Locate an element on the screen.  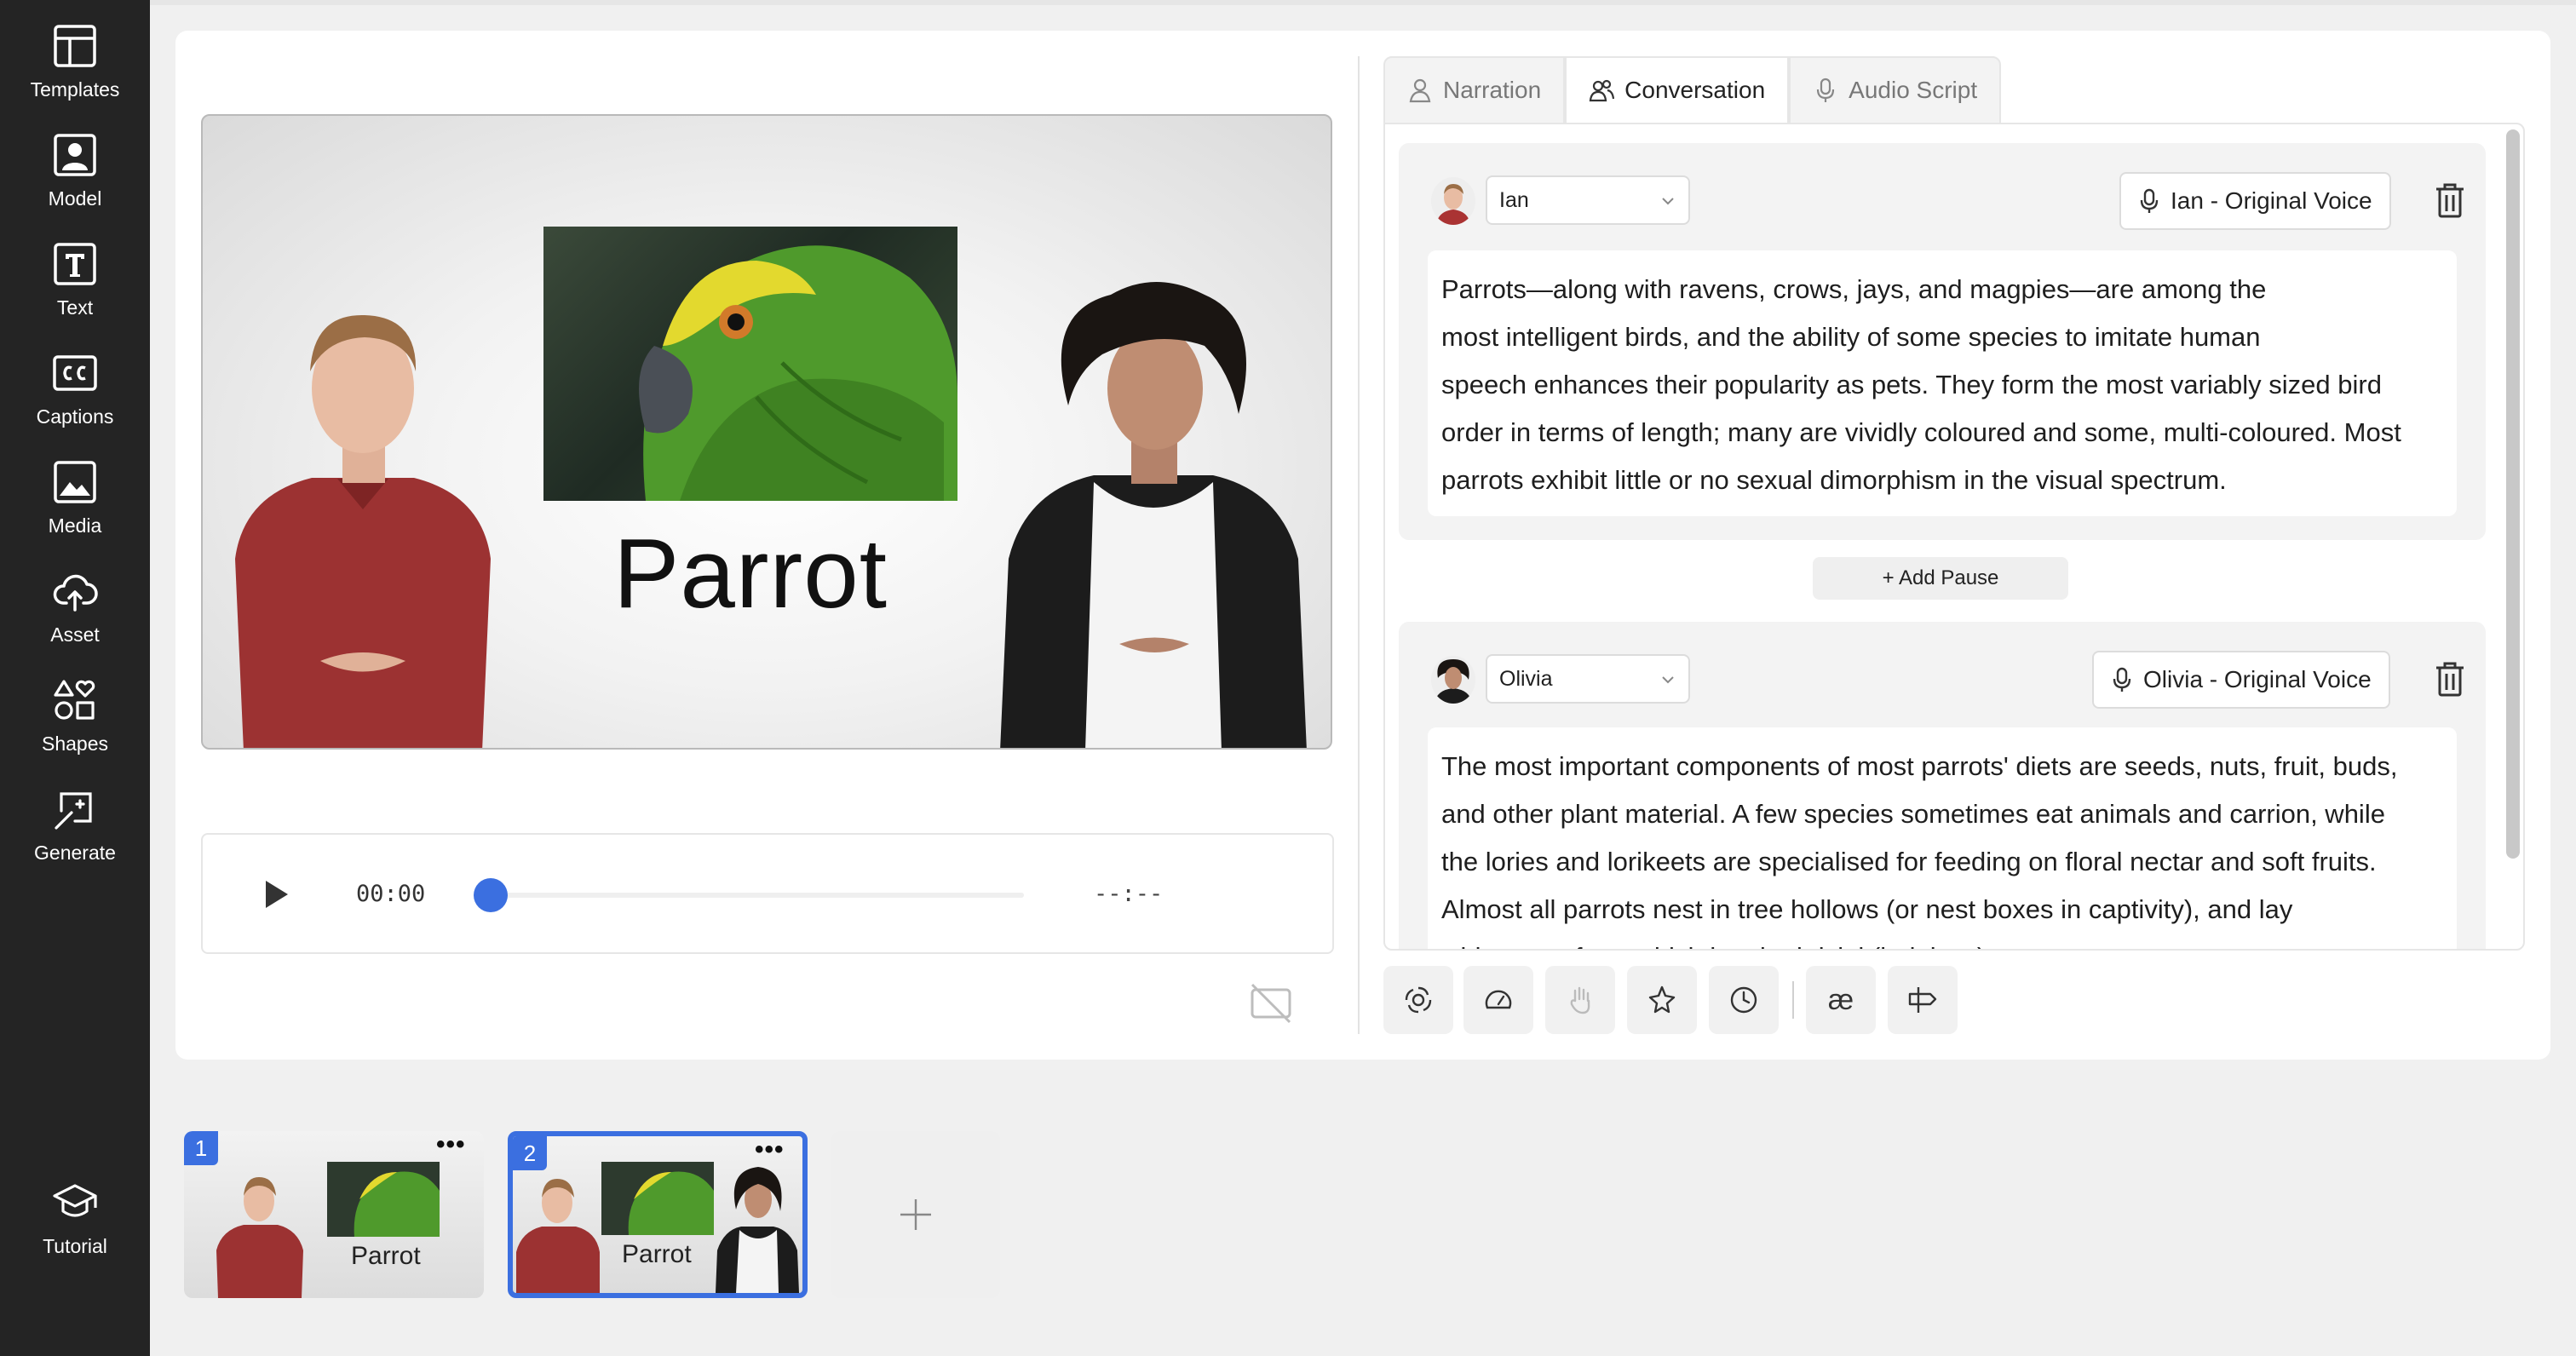
video-player: 00:00 --:-- is located at coordinates (767, 893).